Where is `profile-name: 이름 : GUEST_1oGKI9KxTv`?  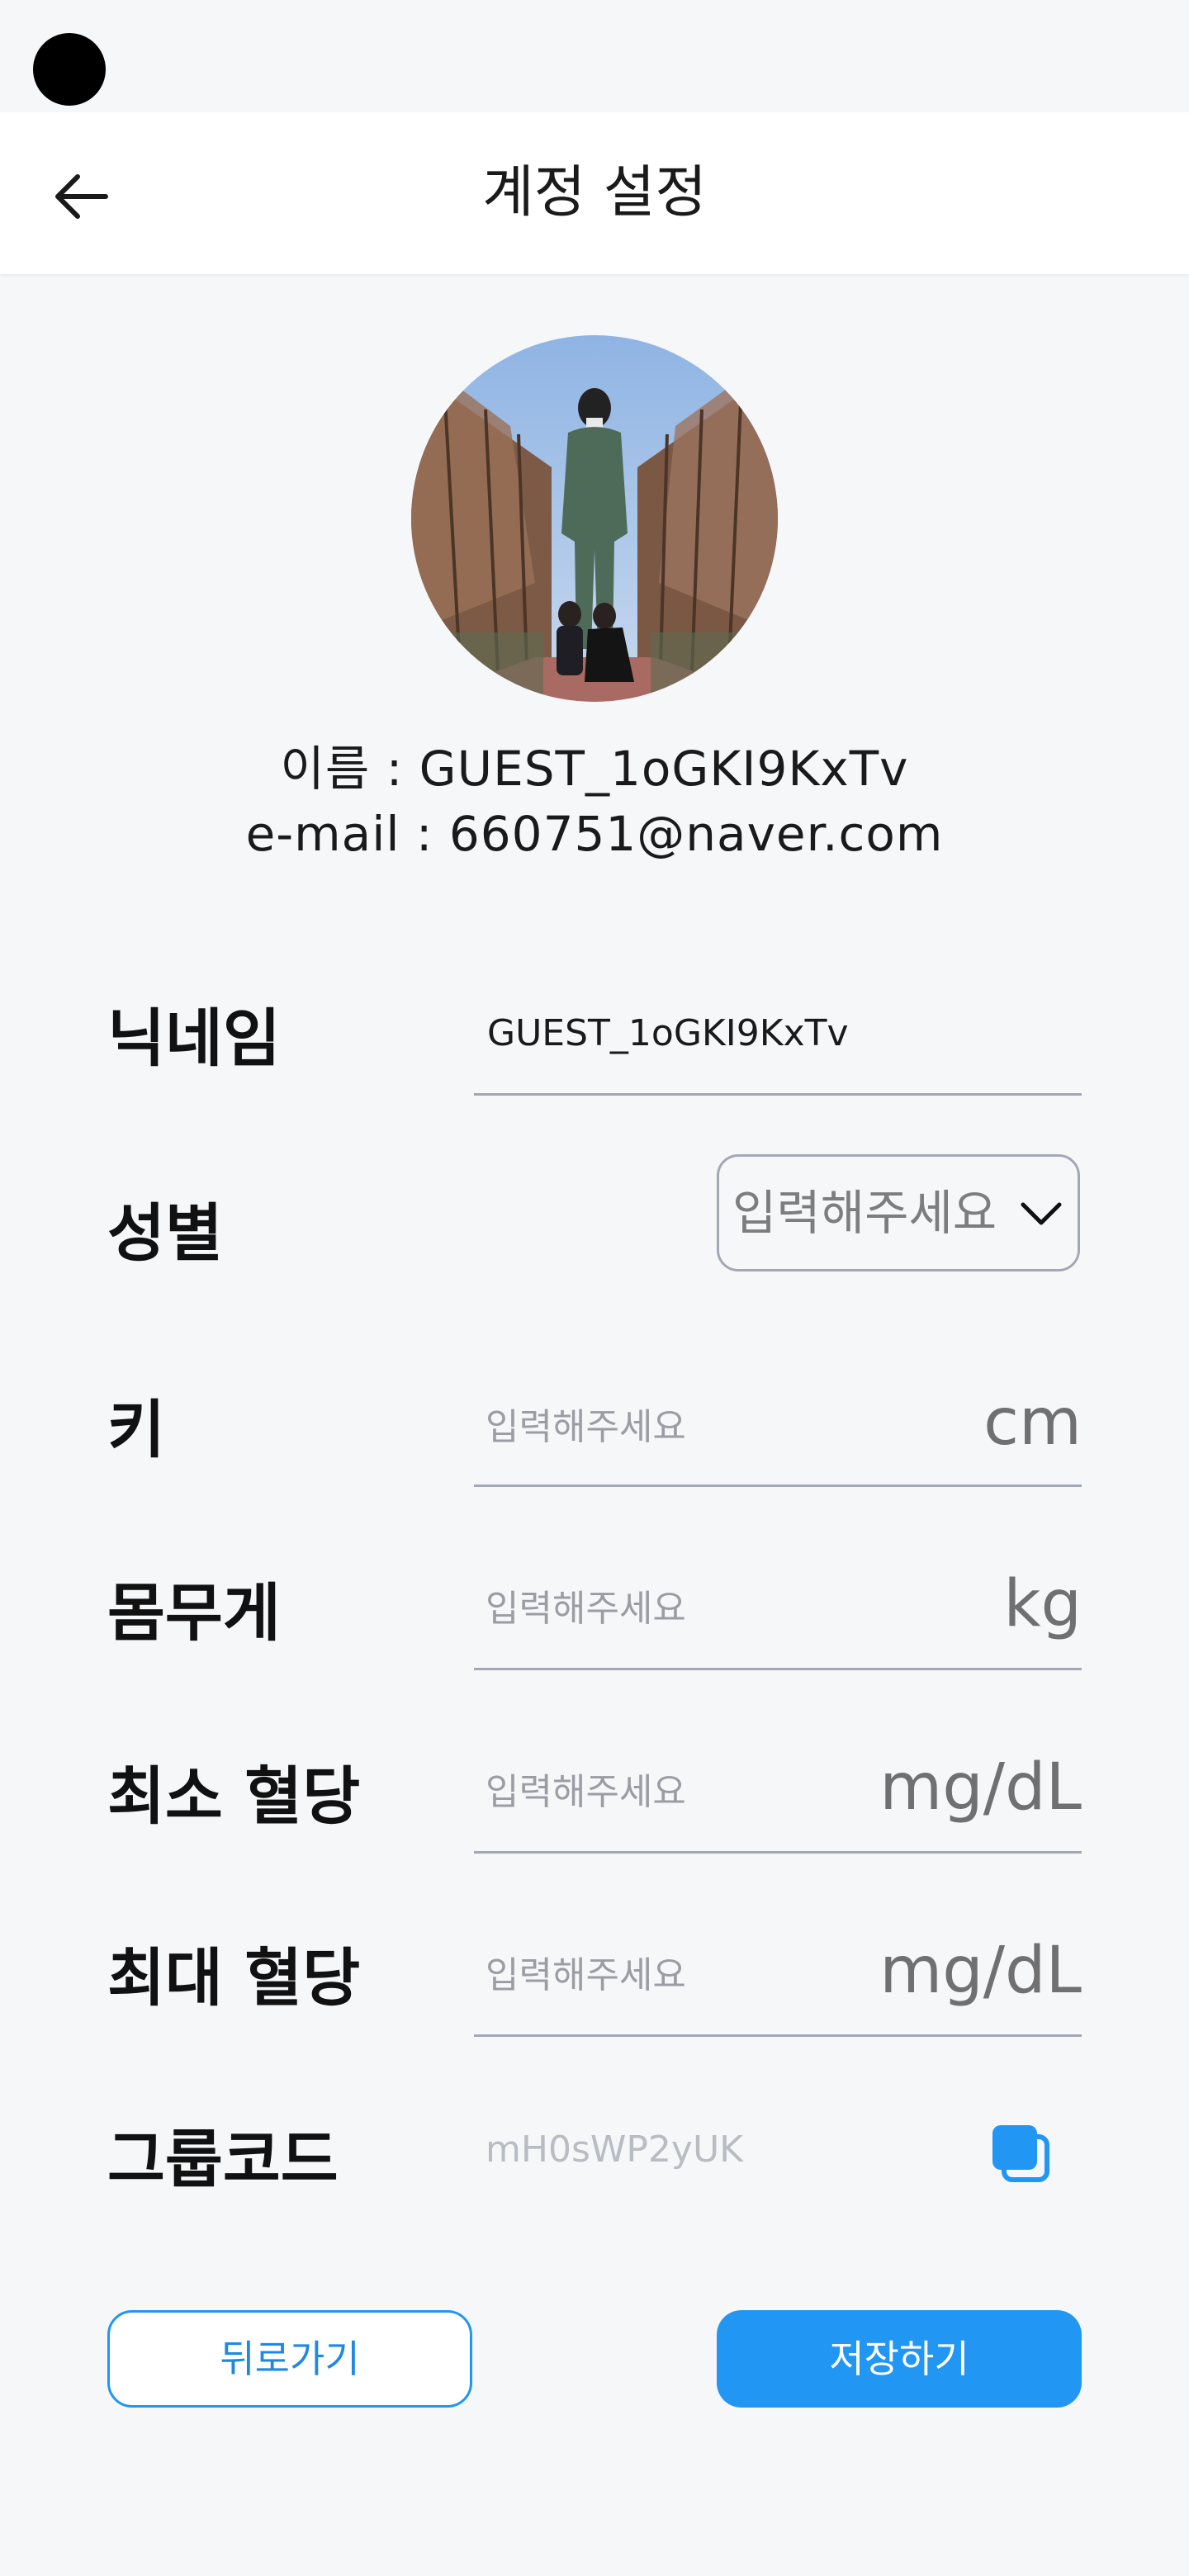 profile-name: 이름 : GUEST_1oGKI9KxTv is located at coordinates (594, 769).